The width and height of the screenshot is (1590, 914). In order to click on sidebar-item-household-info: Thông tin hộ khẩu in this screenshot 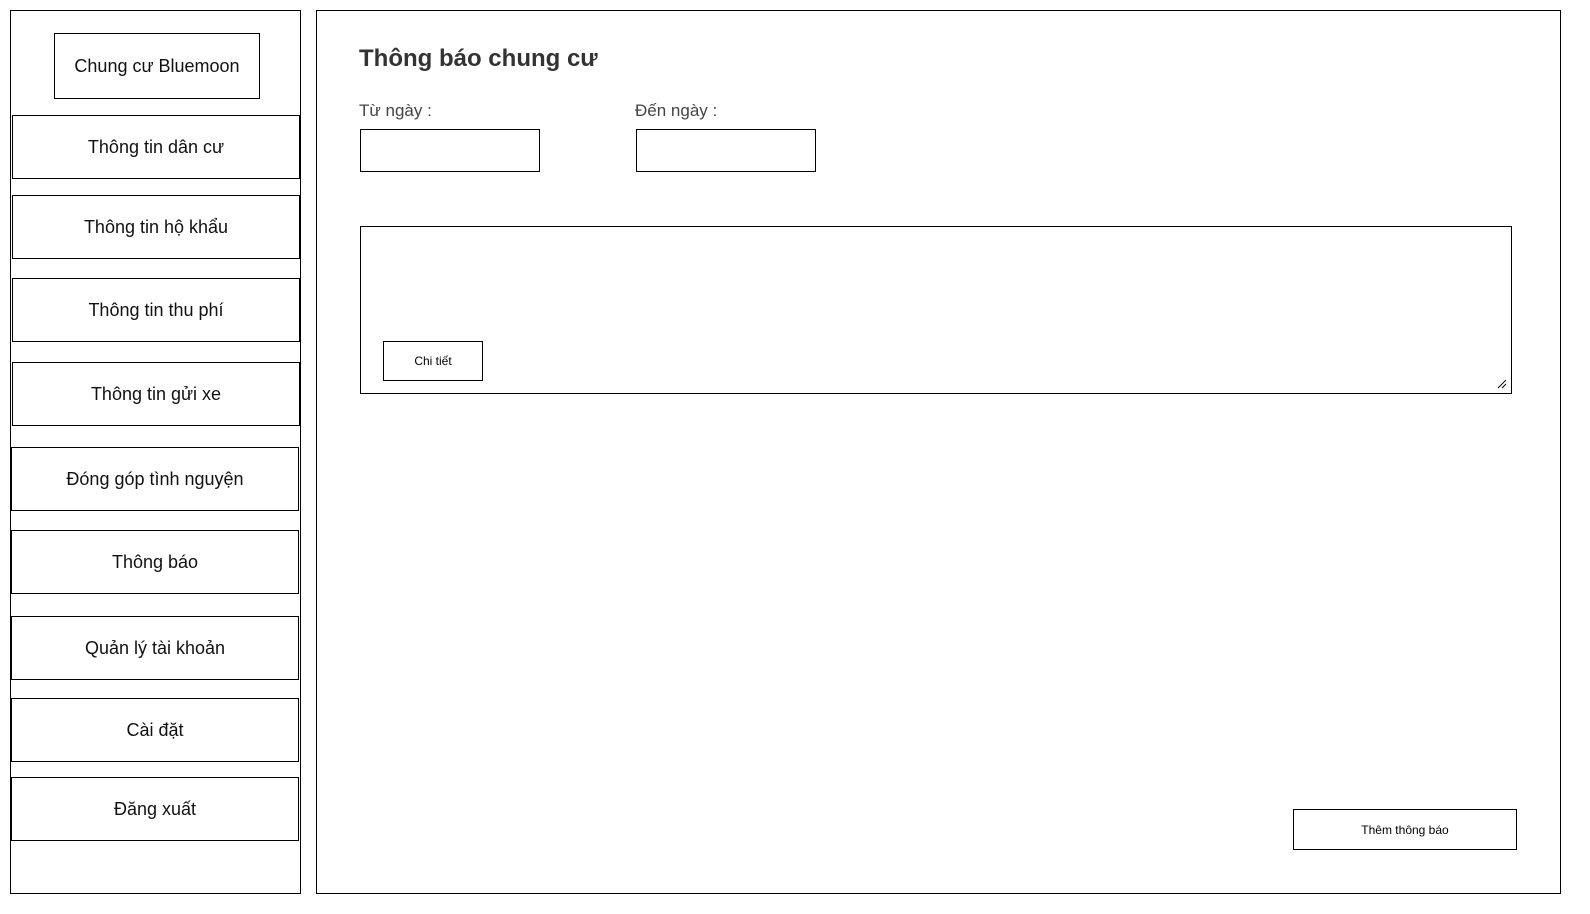, I will do `click(156, 227)`.